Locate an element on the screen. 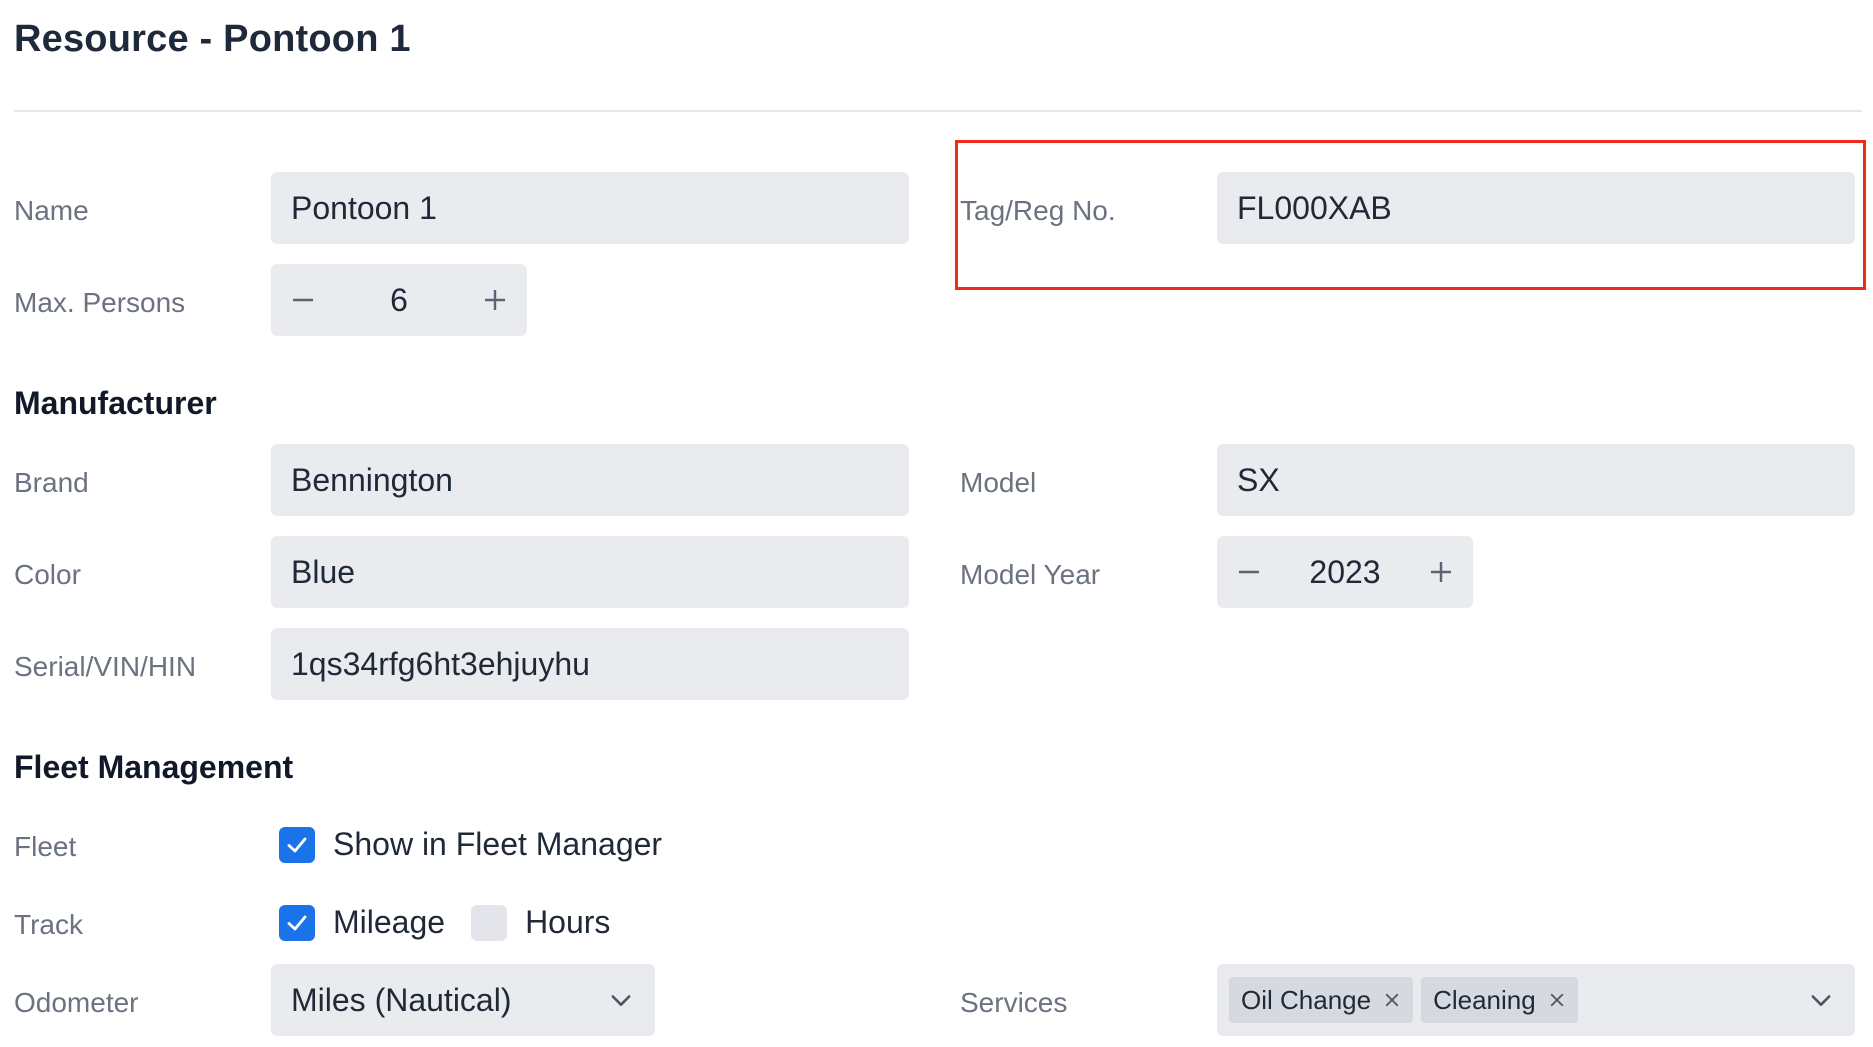 This screenshot has width=1873, height=1047. tag-label: Tag/Reg No. is located at coordinates (1038, 210).